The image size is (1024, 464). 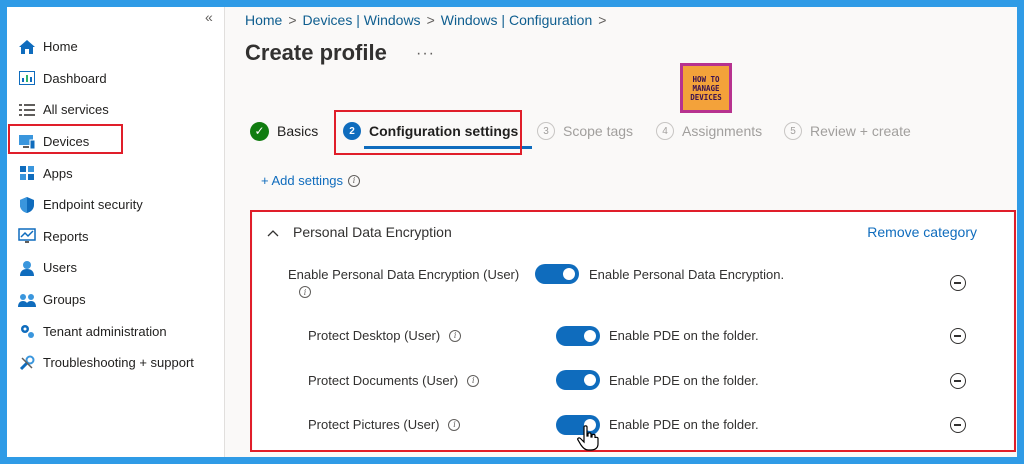 I want to click on add-settings-link: + Add settings i, so click(x=311, y=180).